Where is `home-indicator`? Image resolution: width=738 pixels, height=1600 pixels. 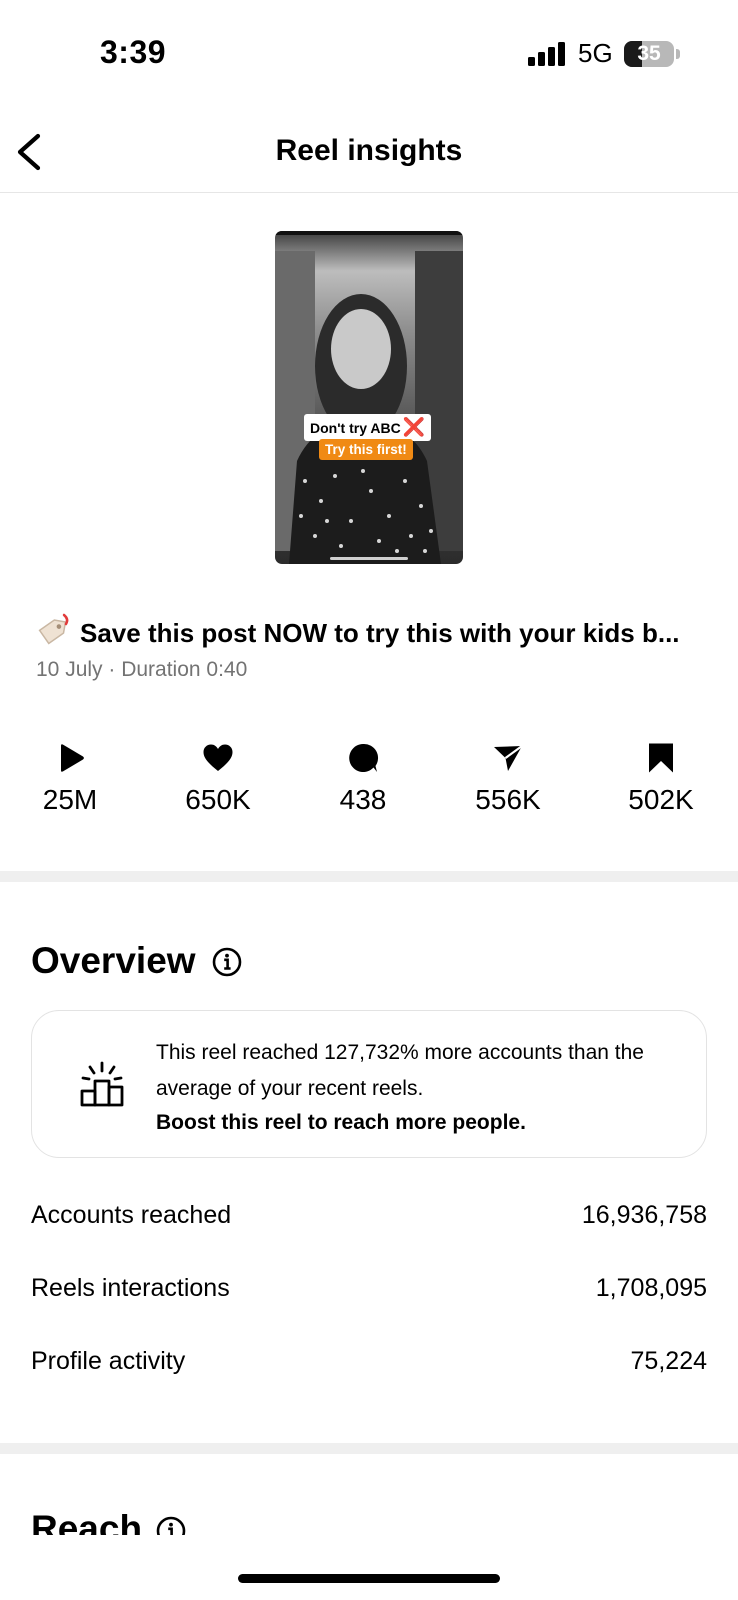 home-indicator is located at coordinates (369, 1578).